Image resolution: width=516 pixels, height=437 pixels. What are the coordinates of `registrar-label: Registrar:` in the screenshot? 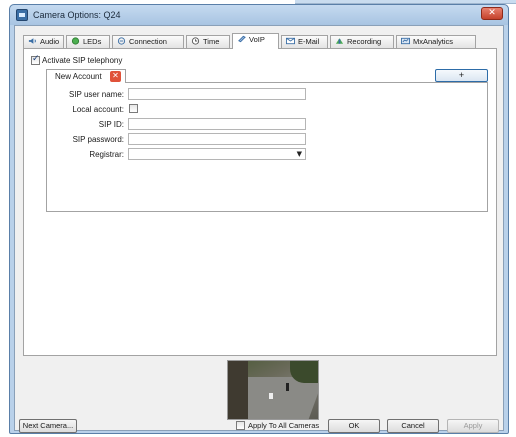 It's located at (106, 154).